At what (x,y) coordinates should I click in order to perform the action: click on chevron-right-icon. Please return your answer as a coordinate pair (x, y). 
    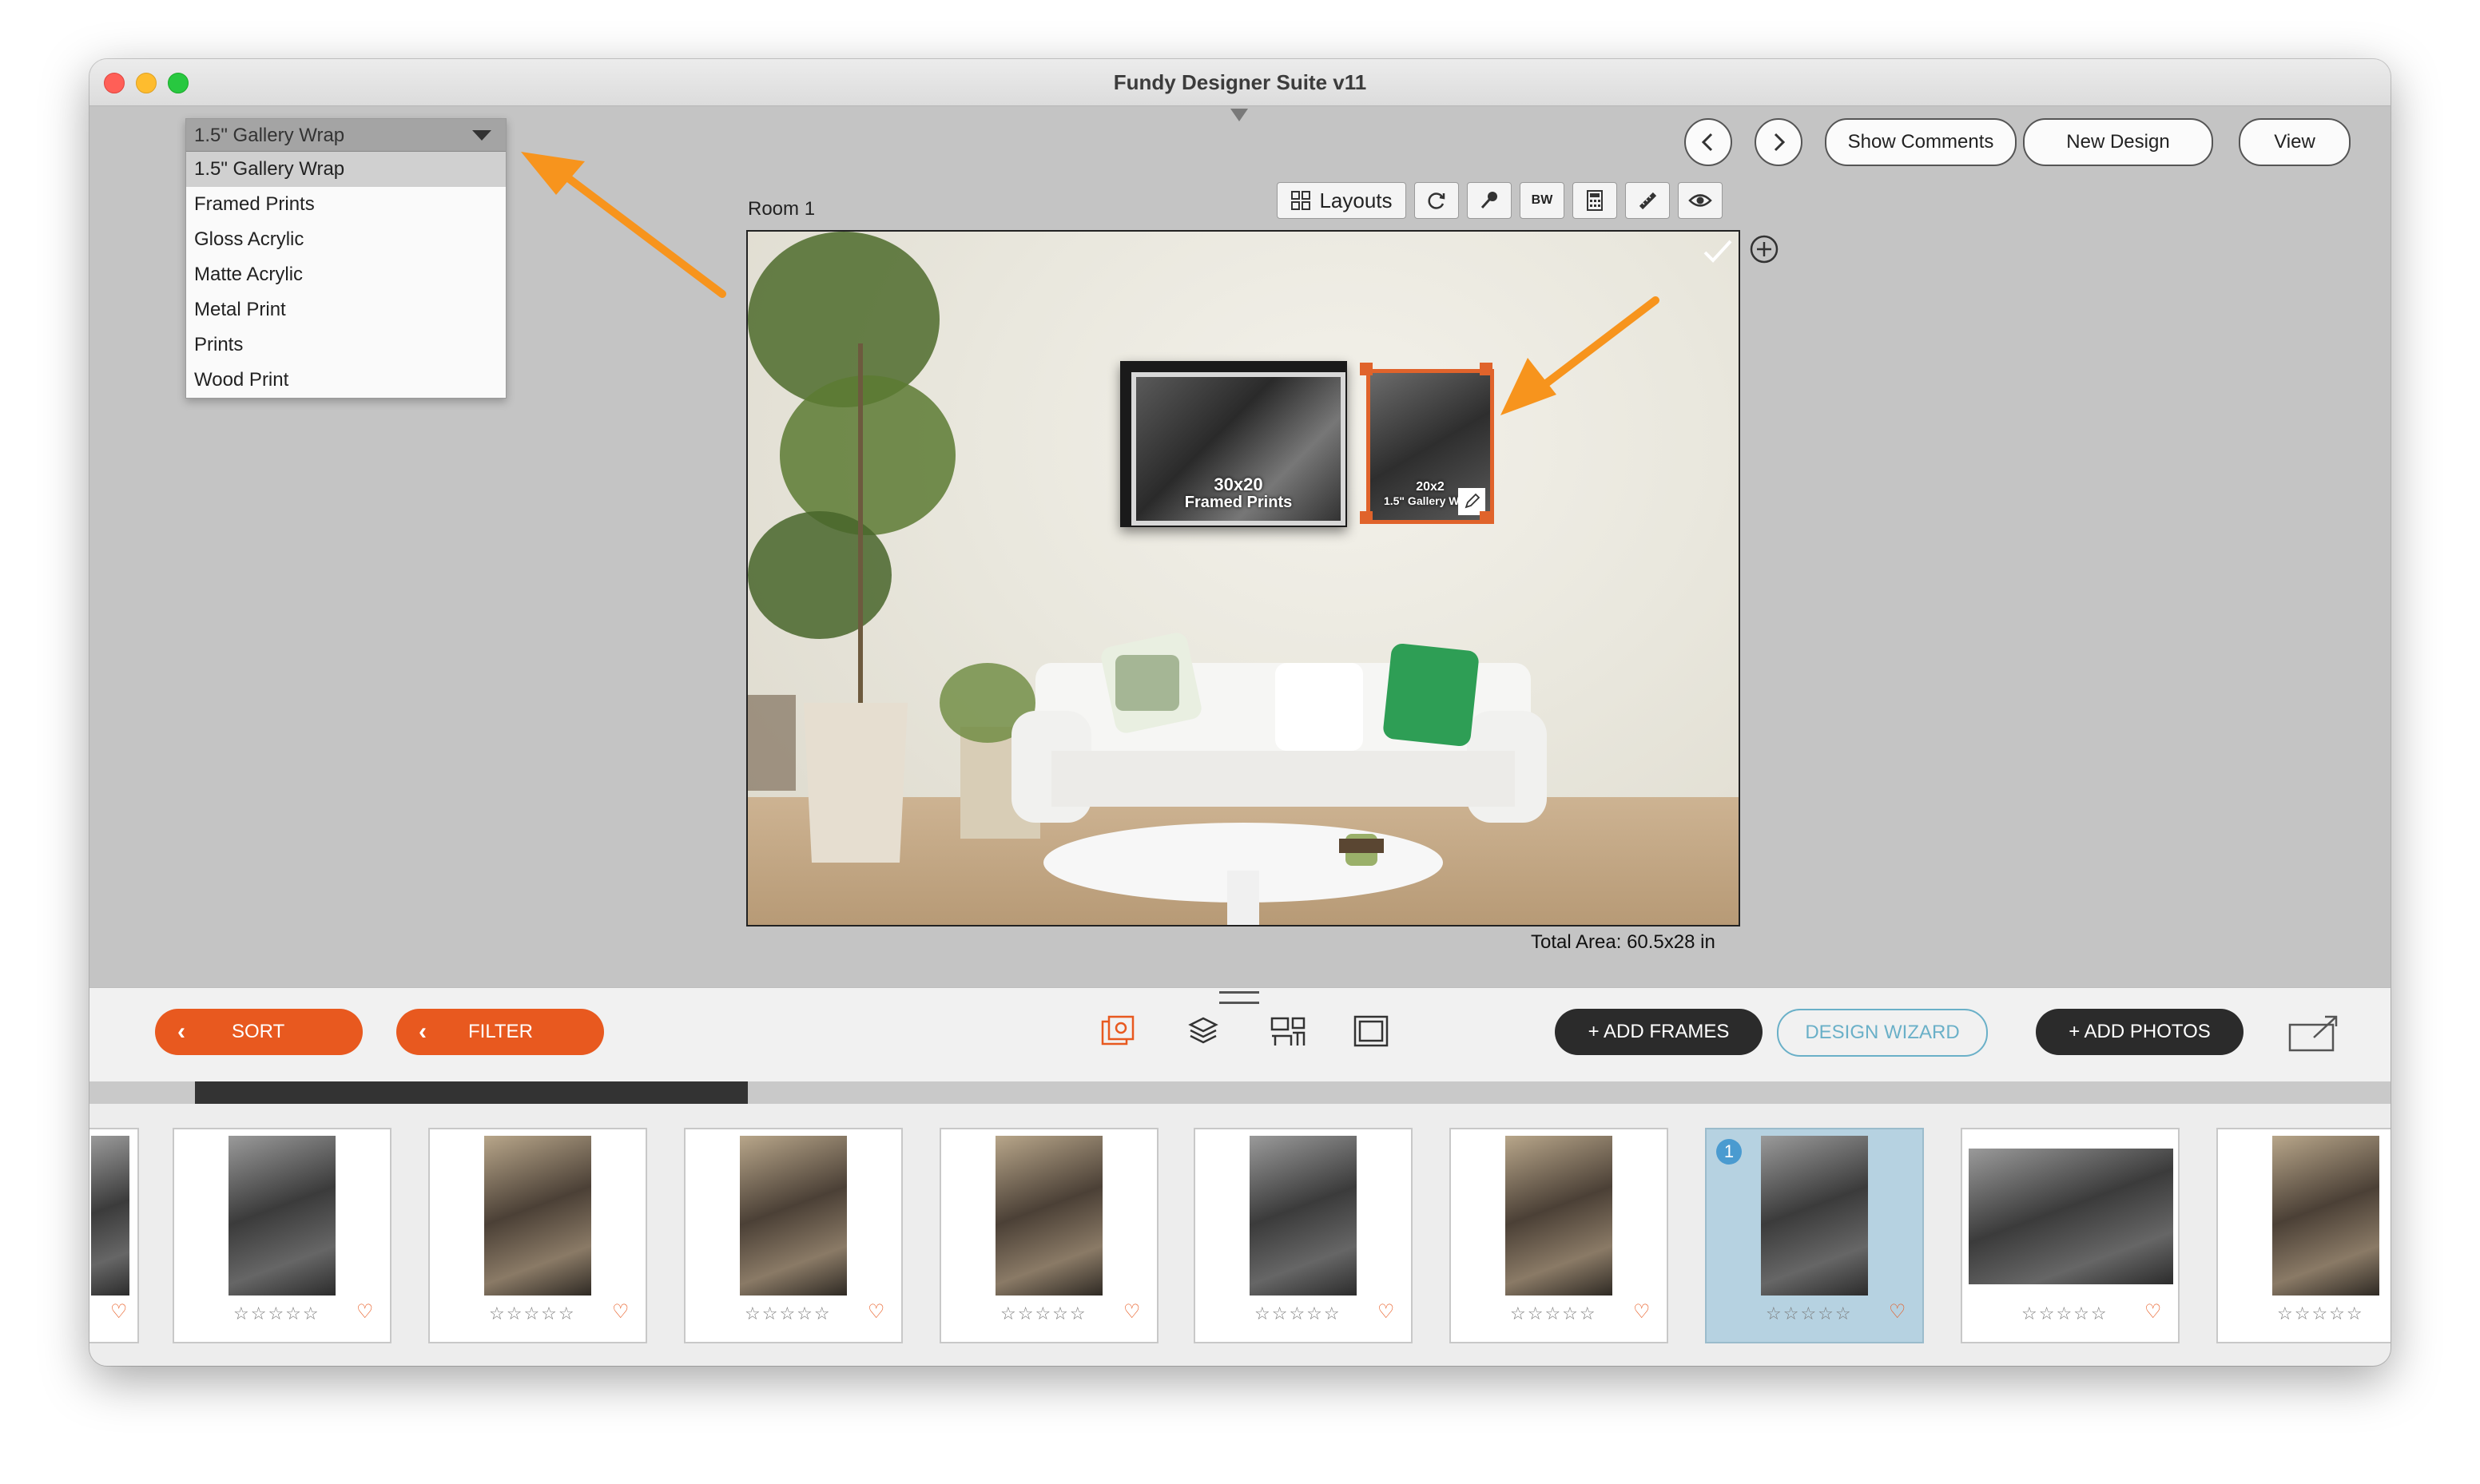
    Looking at the image, I should click on (1780, 142).